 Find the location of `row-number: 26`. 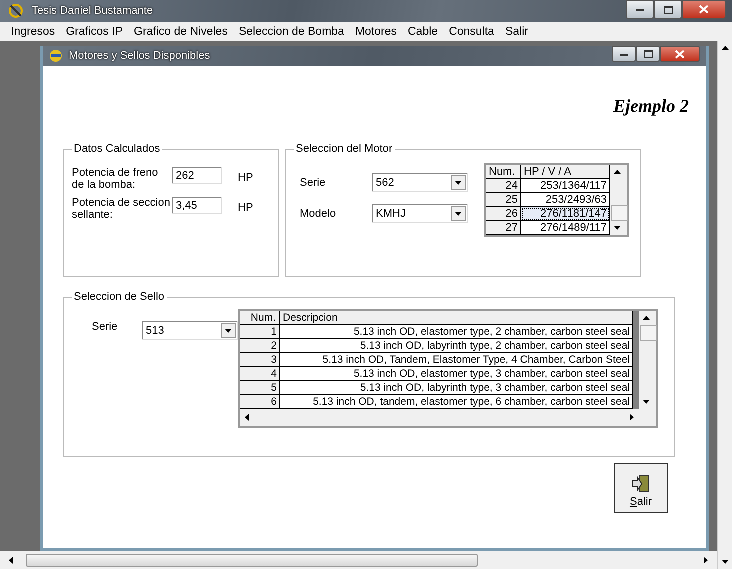

row-number: 26 is located at coordinates (503, 214).